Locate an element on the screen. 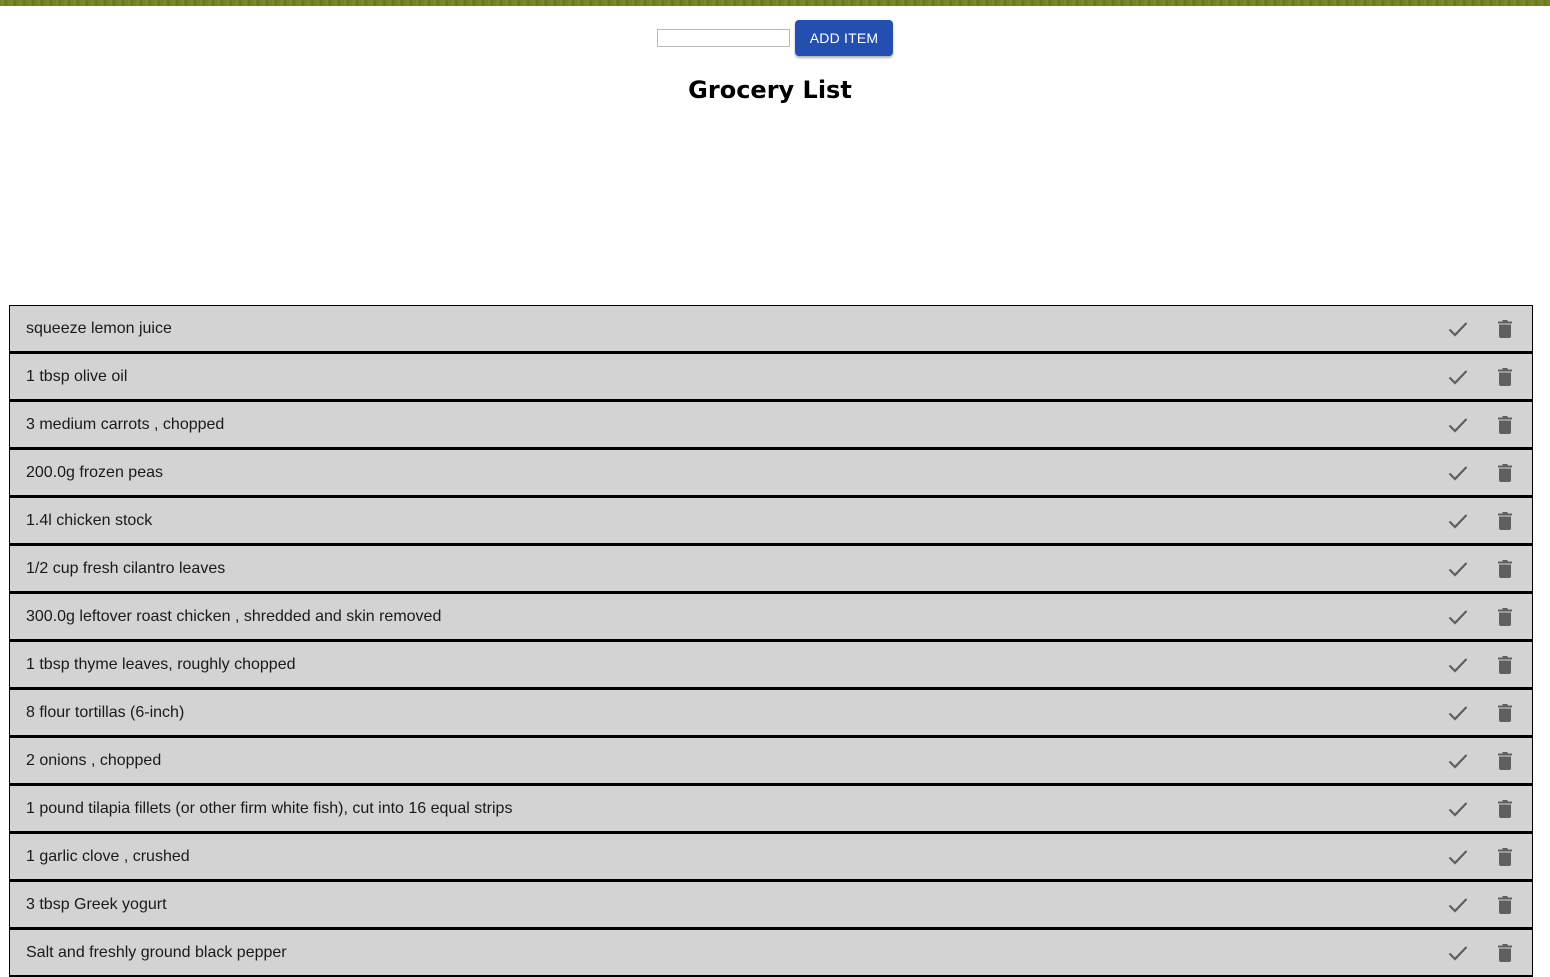 The width and height of the screenshot is (1550, 977). list-item: 1 tbsp olive oil is located at coordinates (771, 377).